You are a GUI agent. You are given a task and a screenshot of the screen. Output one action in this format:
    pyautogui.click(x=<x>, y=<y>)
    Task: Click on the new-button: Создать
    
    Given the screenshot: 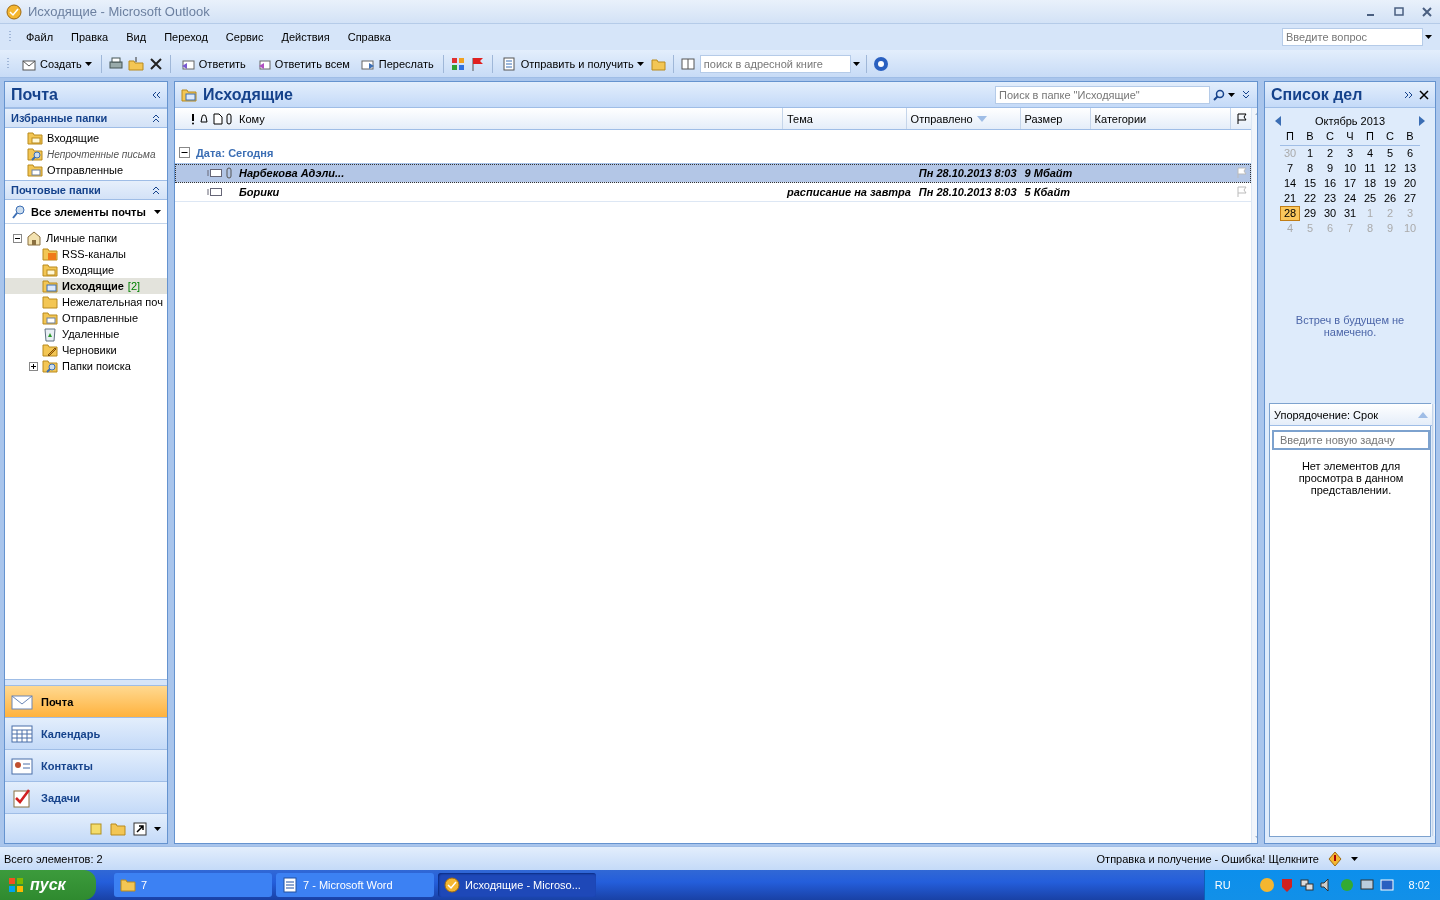 What is the action you would take?
    pyautogui.click(x=56, y=63)
    